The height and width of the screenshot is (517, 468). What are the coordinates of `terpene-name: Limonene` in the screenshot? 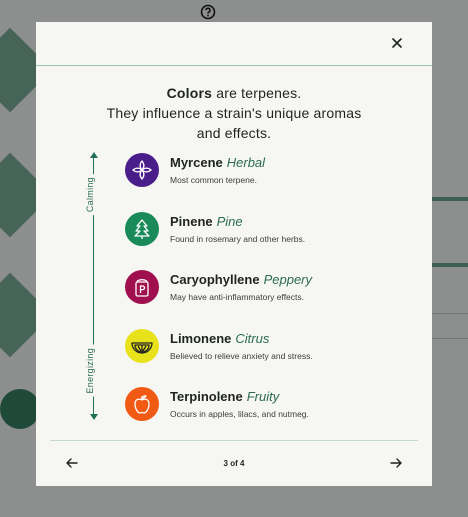 It's located at (201, 338).